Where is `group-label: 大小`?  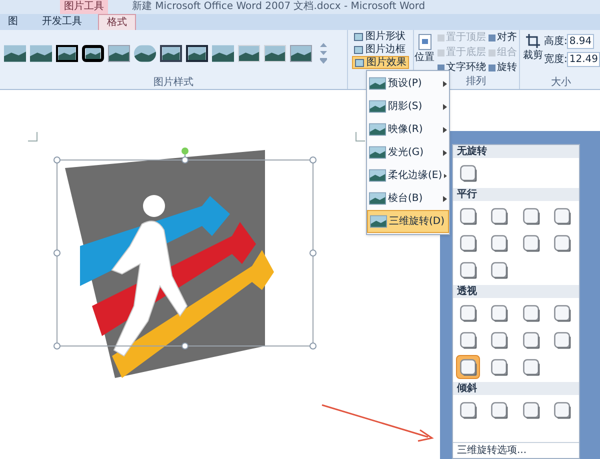 group-label: 大小 is located at coordinates (561, 82).